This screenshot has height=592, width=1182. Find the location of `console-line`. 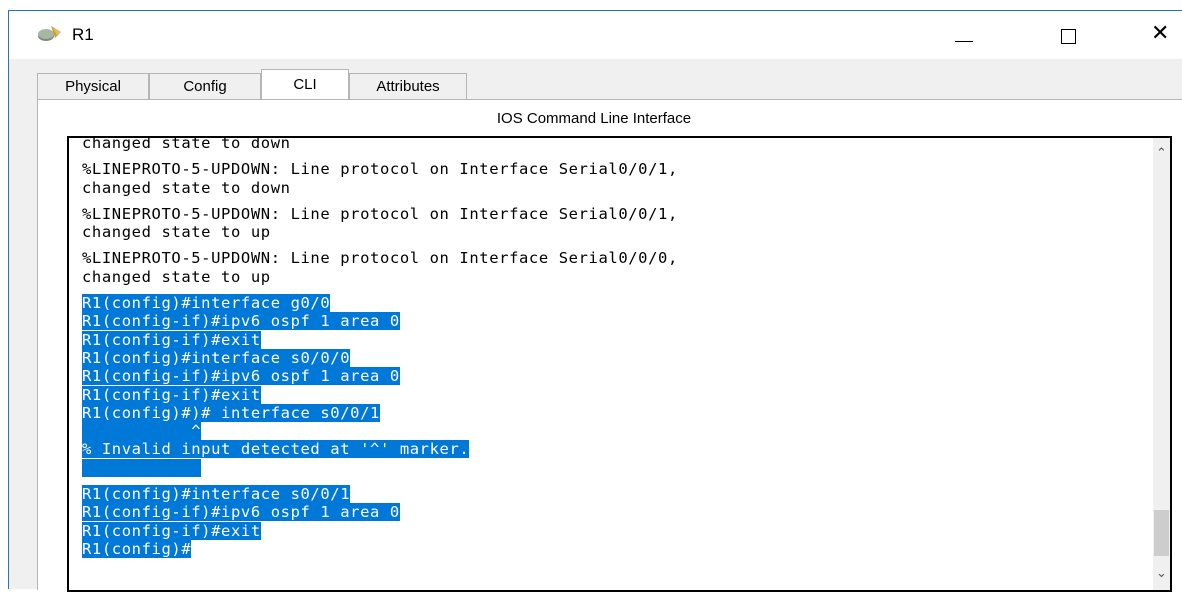

console-line is located at coordinates (607, 467).